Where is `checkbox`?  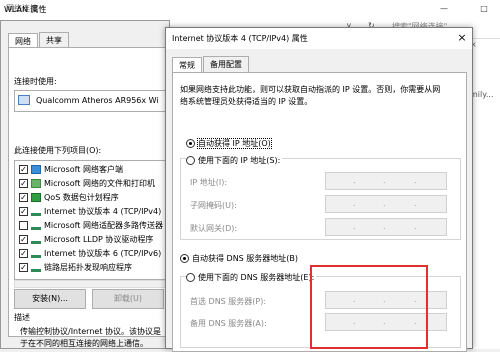 checkbox is located at coordinates (23, 225).